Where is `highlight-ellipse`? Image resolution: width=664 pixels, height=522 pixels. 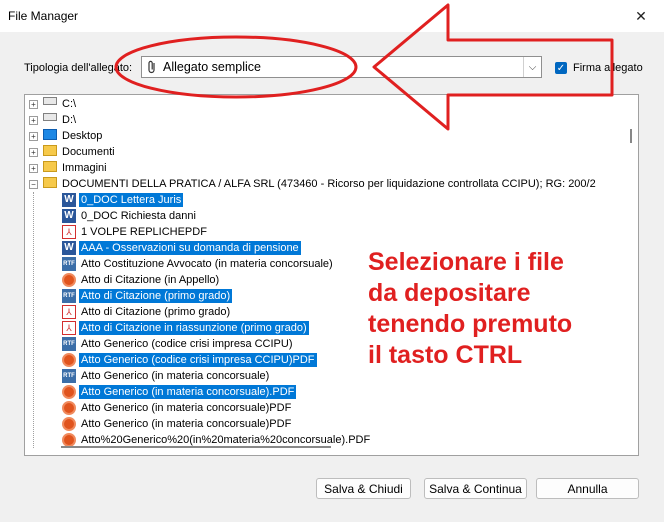
highlight-ellipse is located at coordinates (236, 67).